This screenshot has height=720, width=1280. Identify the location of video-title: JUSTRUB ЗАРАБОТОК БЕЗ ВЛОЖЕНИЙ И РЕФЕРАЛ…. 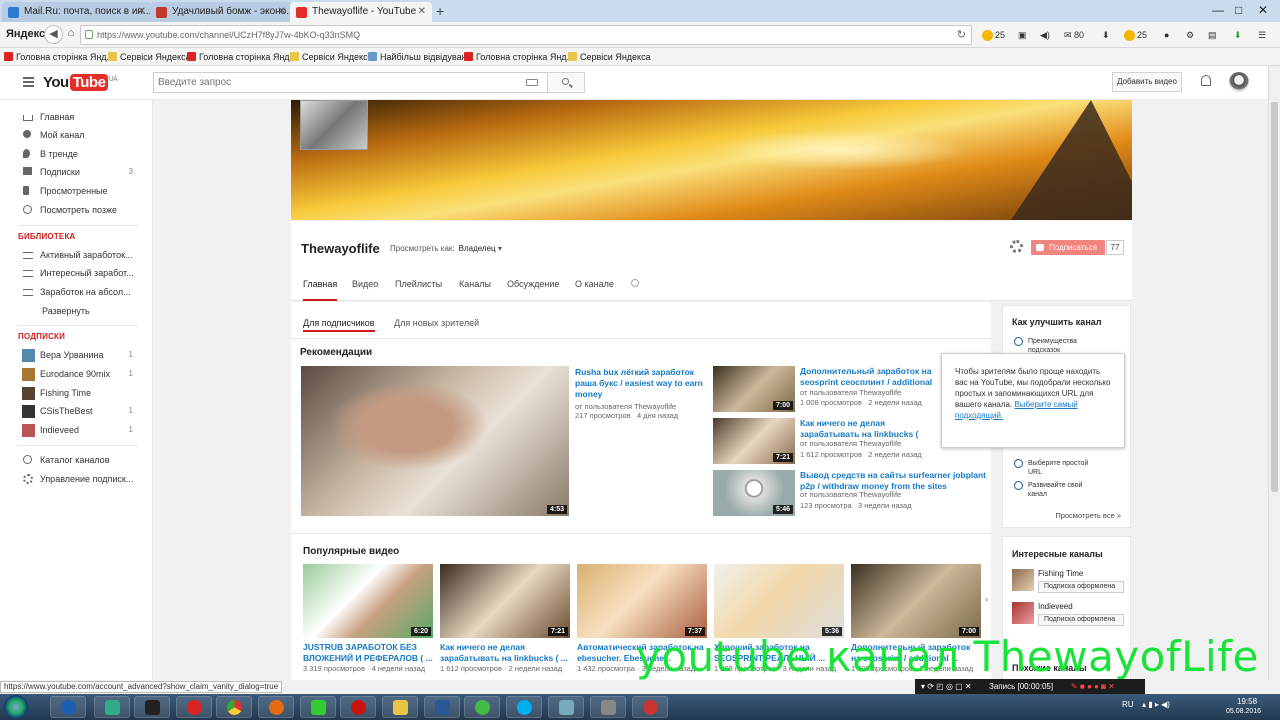
(368, 653).